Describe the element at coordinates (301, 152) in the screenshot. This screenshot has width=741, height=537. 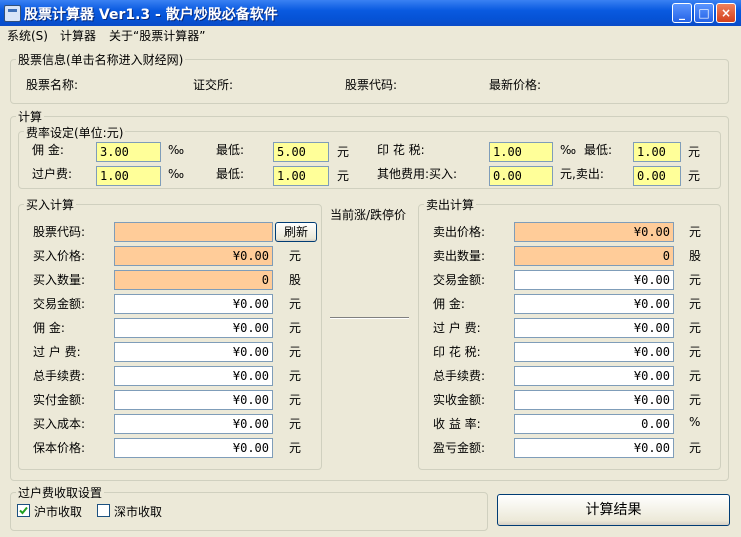
I see `commission-min-field: 5.00` at that location.